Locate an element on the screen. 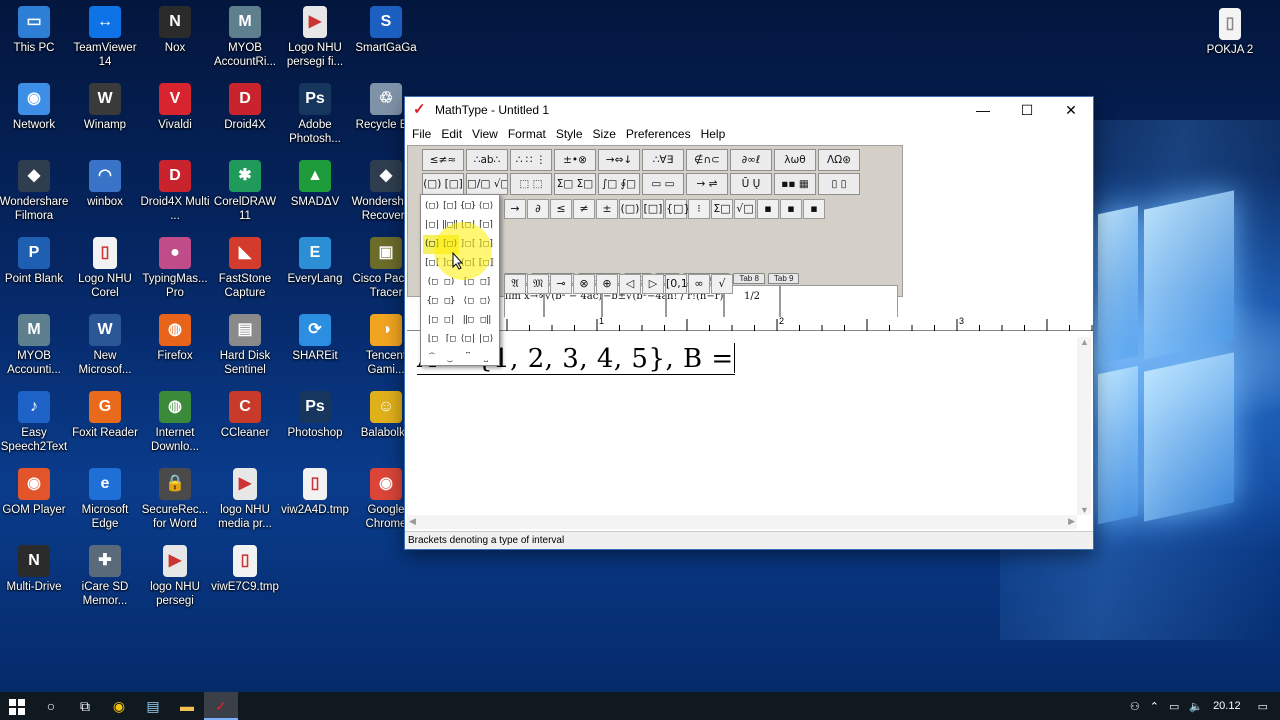 The image size is (1280, 720). palette-tab: Tab 9 is located at coordinates (783, 278).